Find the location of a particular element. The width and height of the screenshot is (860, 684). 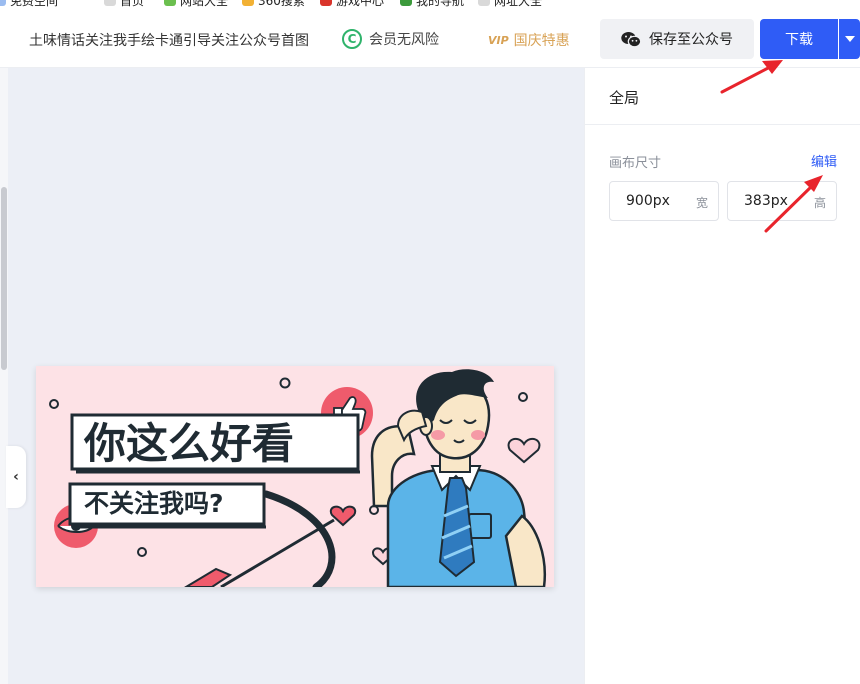

copyright-circle-icon: C is located at coordinates (352, 39).